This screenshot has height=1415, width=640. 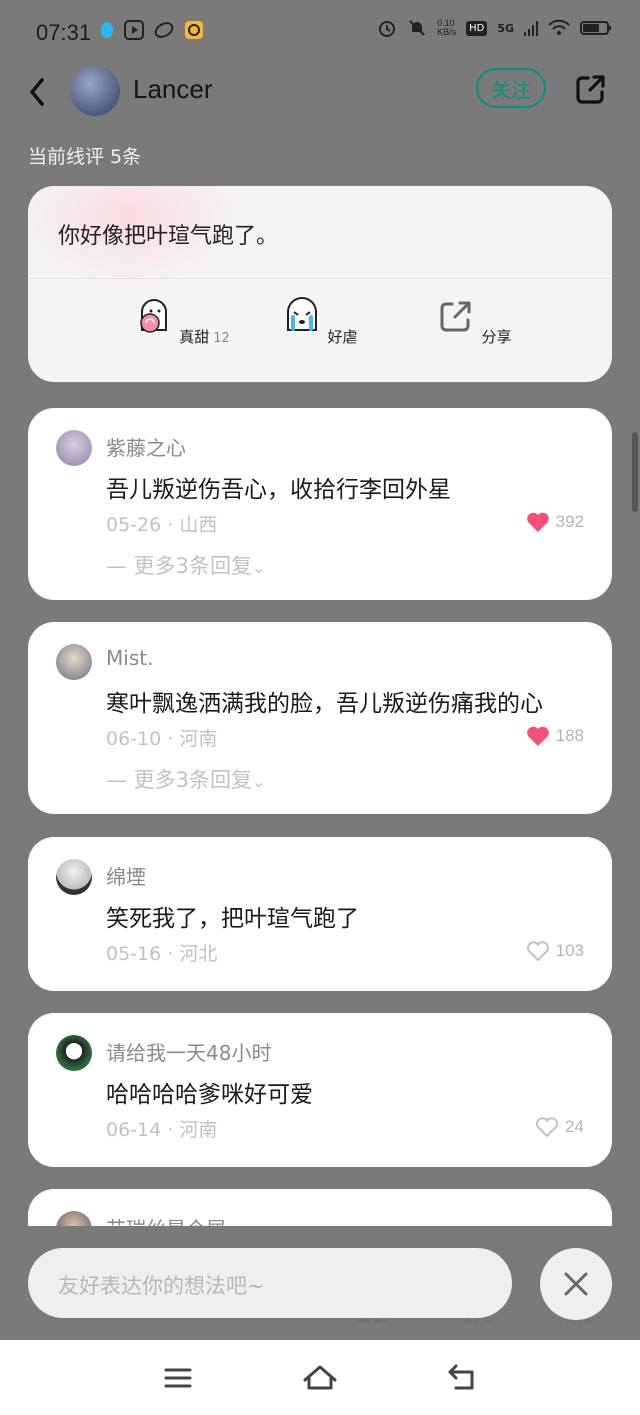 I want to click on status-time: 07:31, so click(x=64, y=32).